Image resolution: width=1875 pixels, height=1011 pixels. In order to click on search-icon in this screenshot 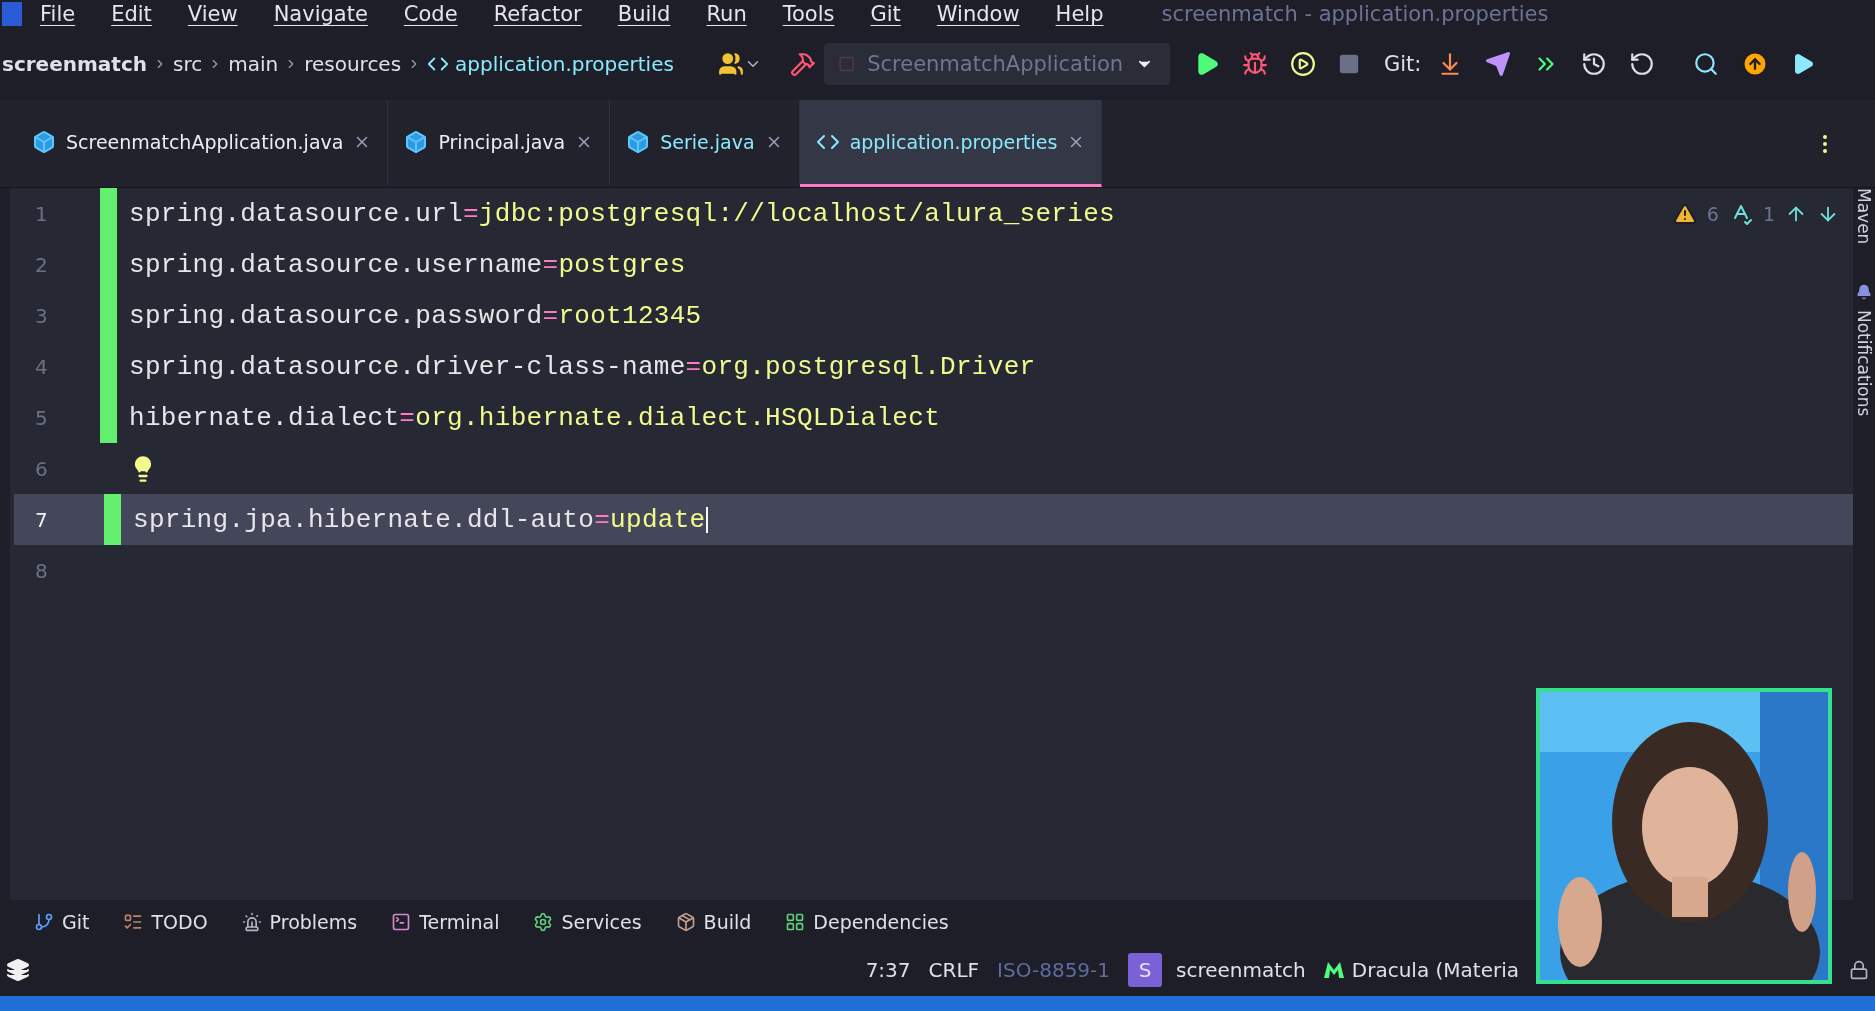, I will do `click(1706, 64)`.